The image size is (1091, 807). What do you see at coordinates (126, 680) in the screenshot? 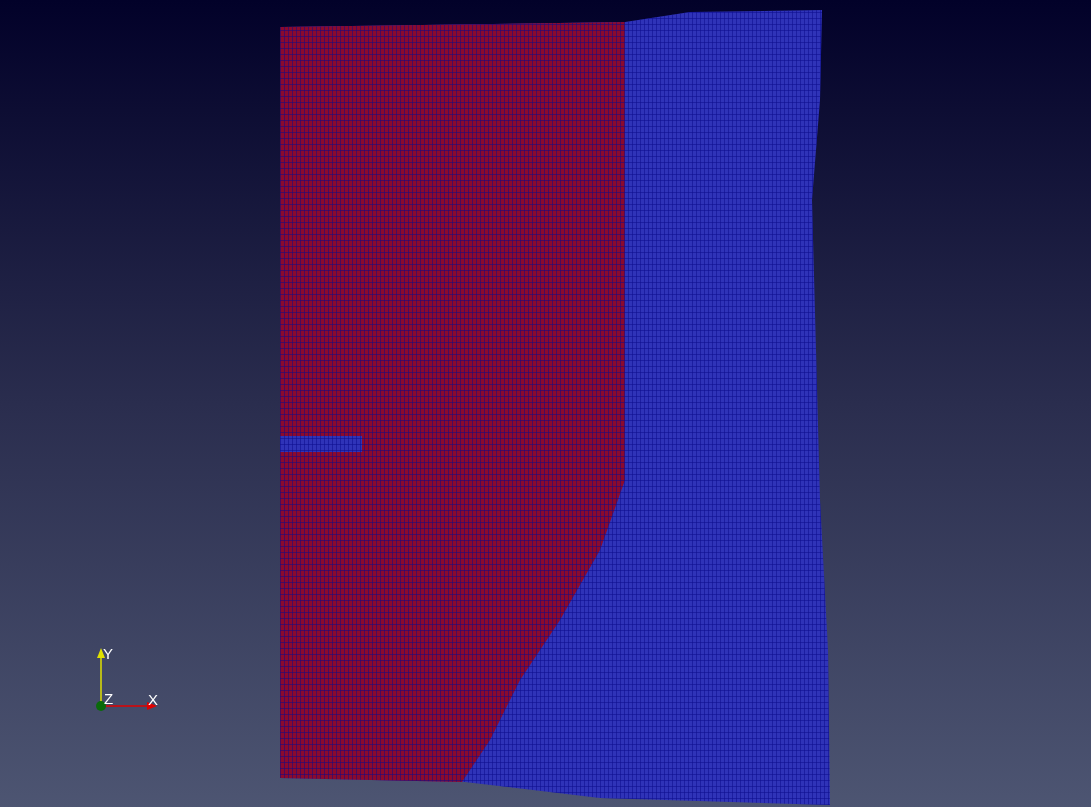
I see `axes-triad-icon` at bounding box center [126, 680].